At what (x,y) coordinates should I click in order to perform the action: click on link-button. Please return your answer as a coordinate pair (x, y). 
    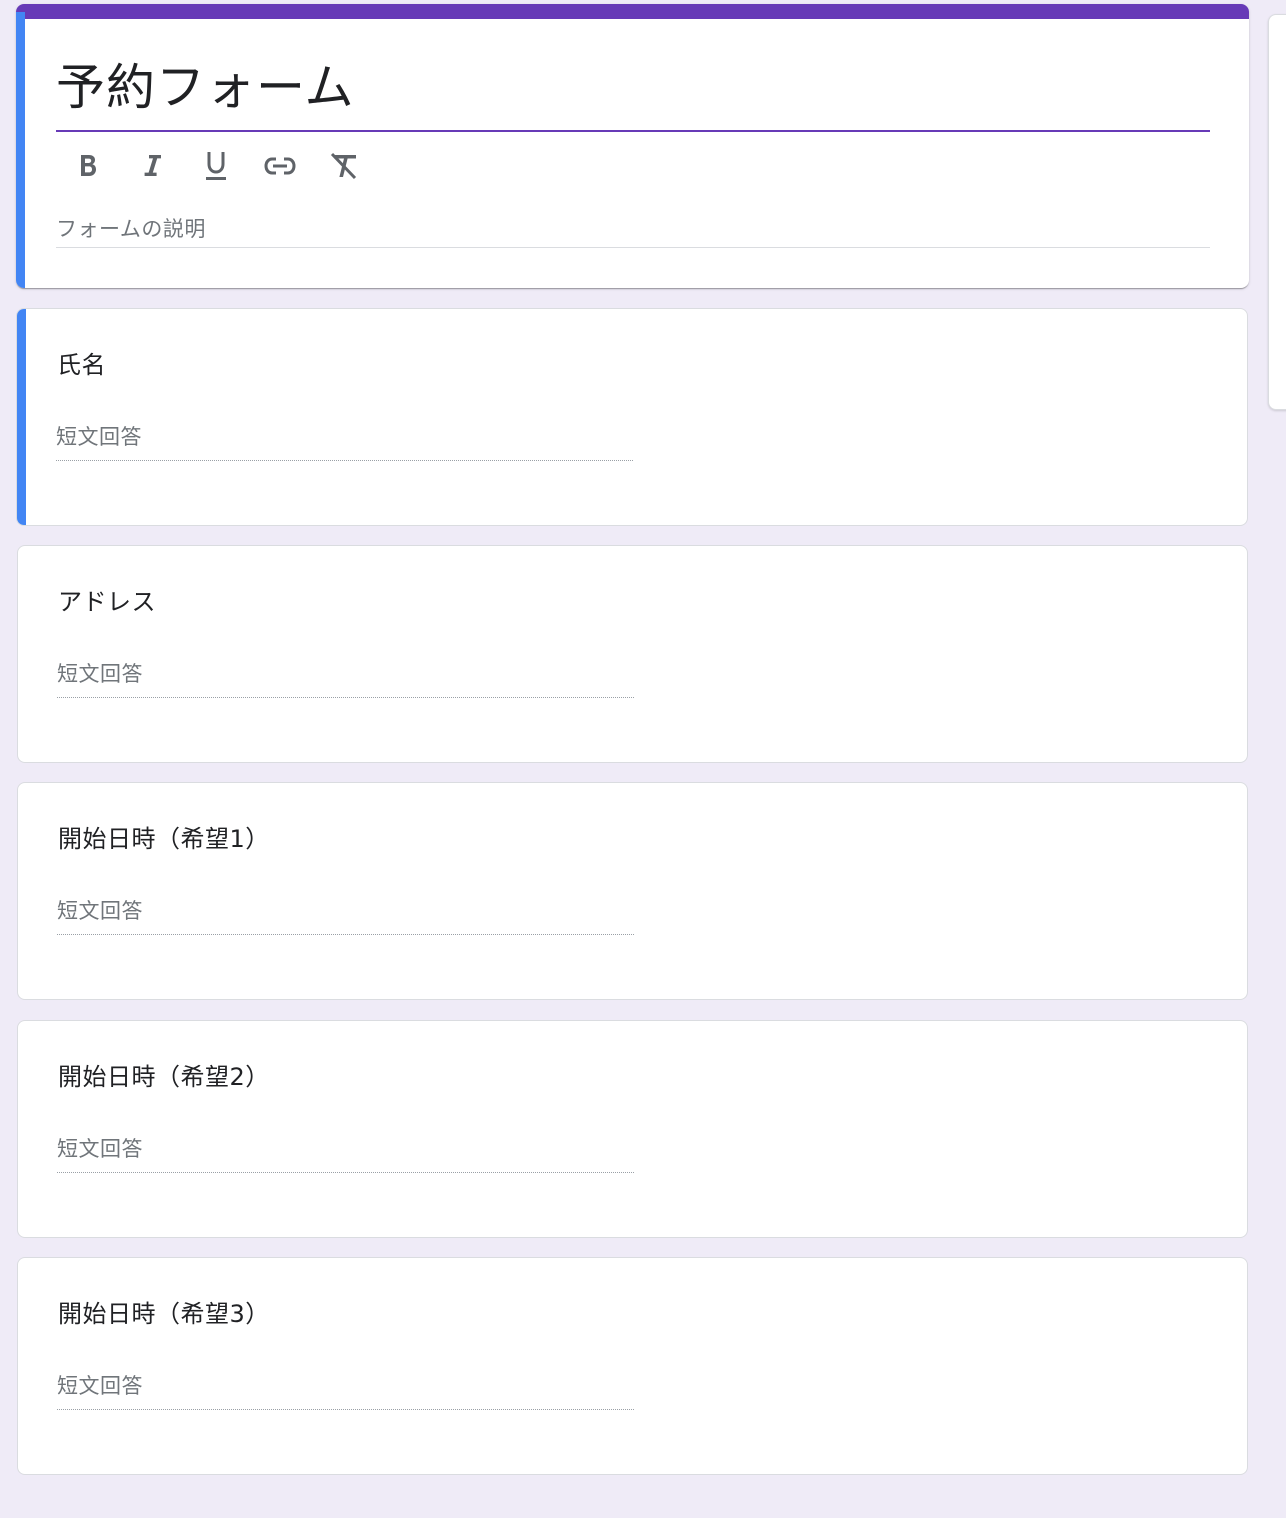
    Looking at the image, I should click on (280, 166).